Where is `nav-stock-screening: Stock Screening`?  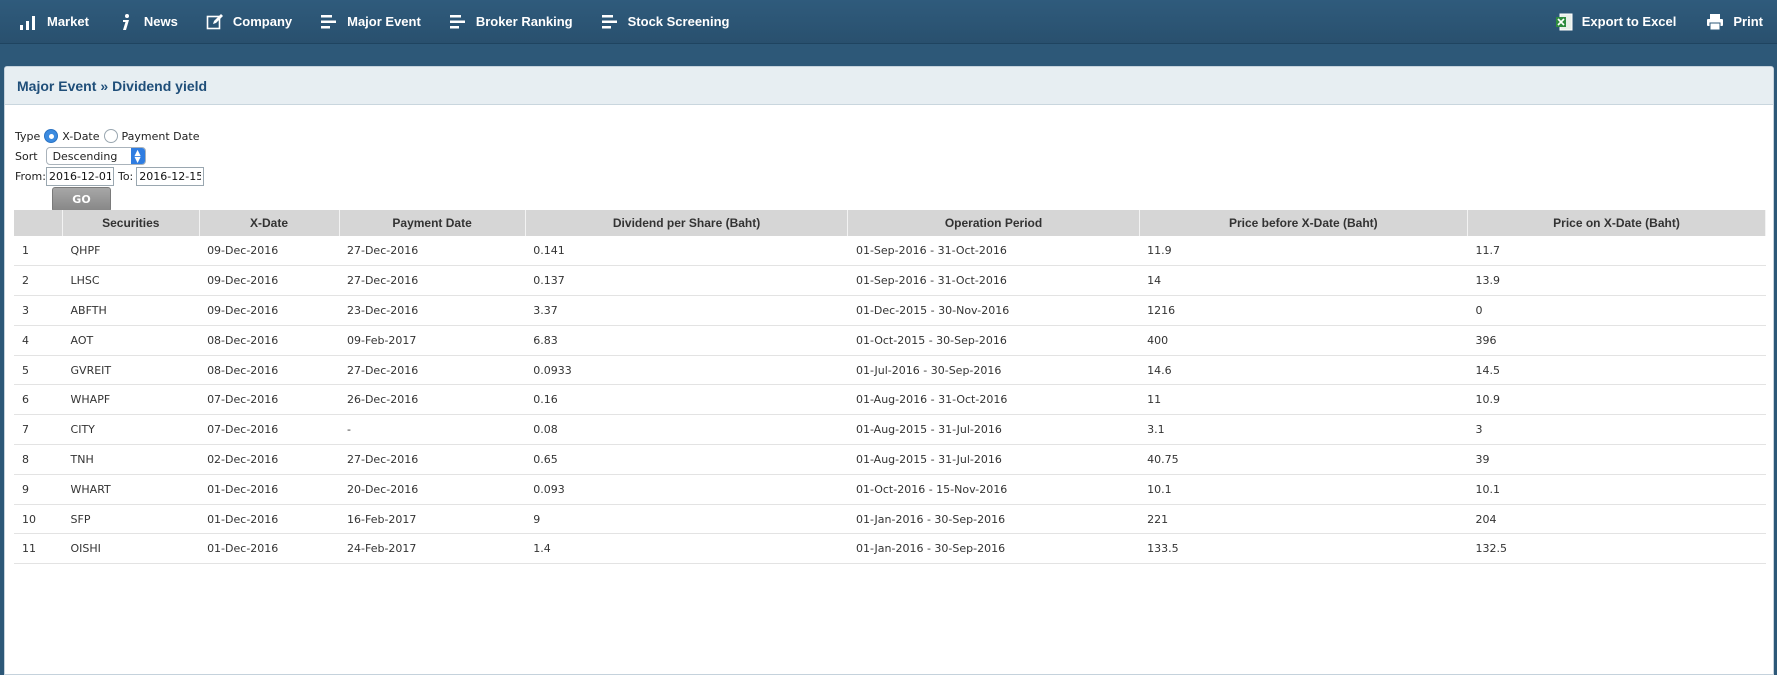
nav-stock-screening: Stock Screening is located at coordinates (664, 22).